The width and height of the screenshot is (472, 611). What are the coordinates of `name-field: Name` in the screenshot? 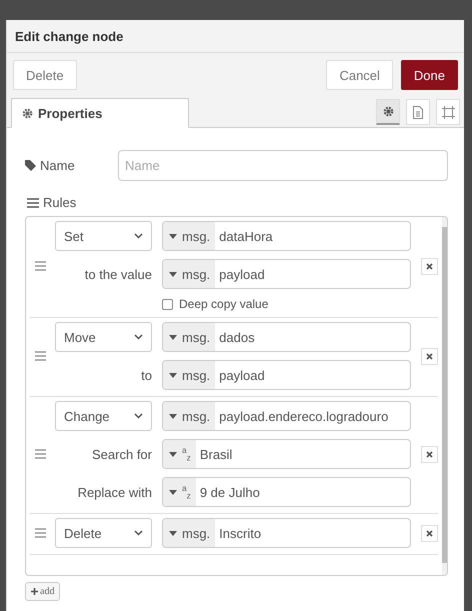 It's located at (283, 165).